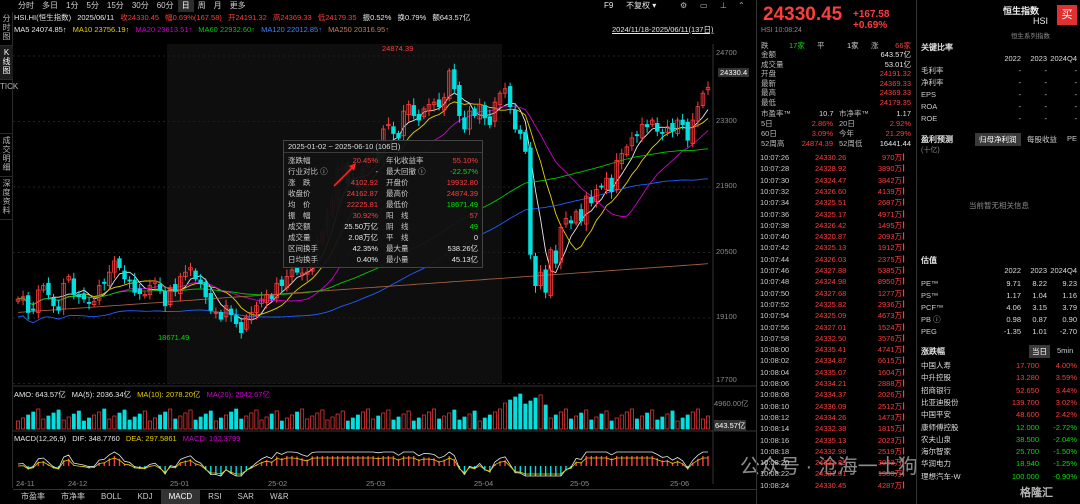 The image size is (1080, 504). Describe the element at coordinates (246, 497) in the screenshot. I see `tab-sar: SAR` at that location.